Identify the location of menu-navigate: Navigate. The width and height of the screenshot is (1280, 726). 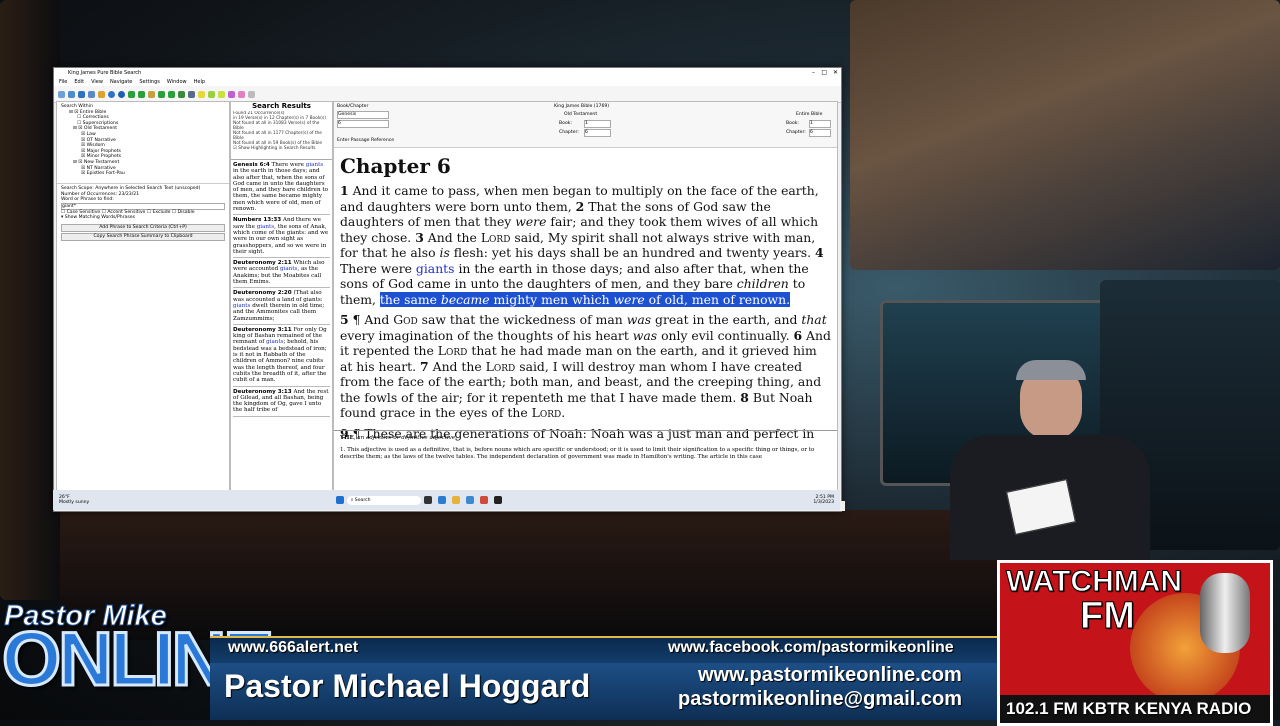
(121, 82).